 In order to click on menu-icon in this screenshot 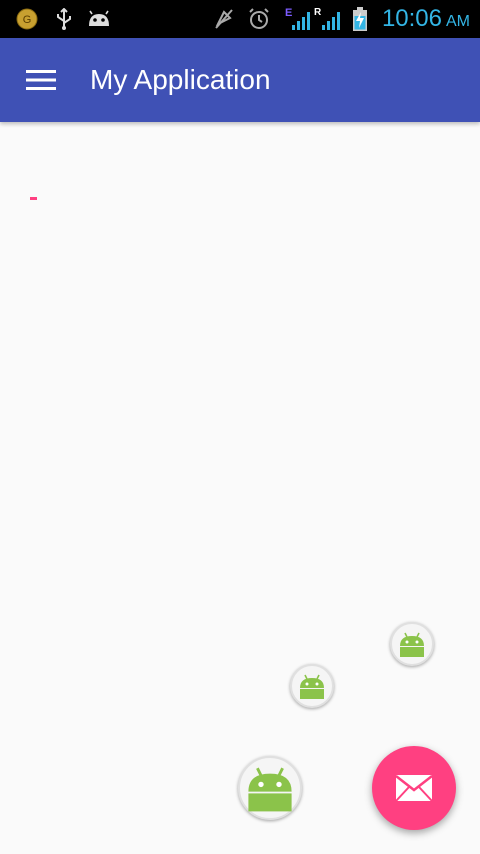, I will do `click(41, 80)`.